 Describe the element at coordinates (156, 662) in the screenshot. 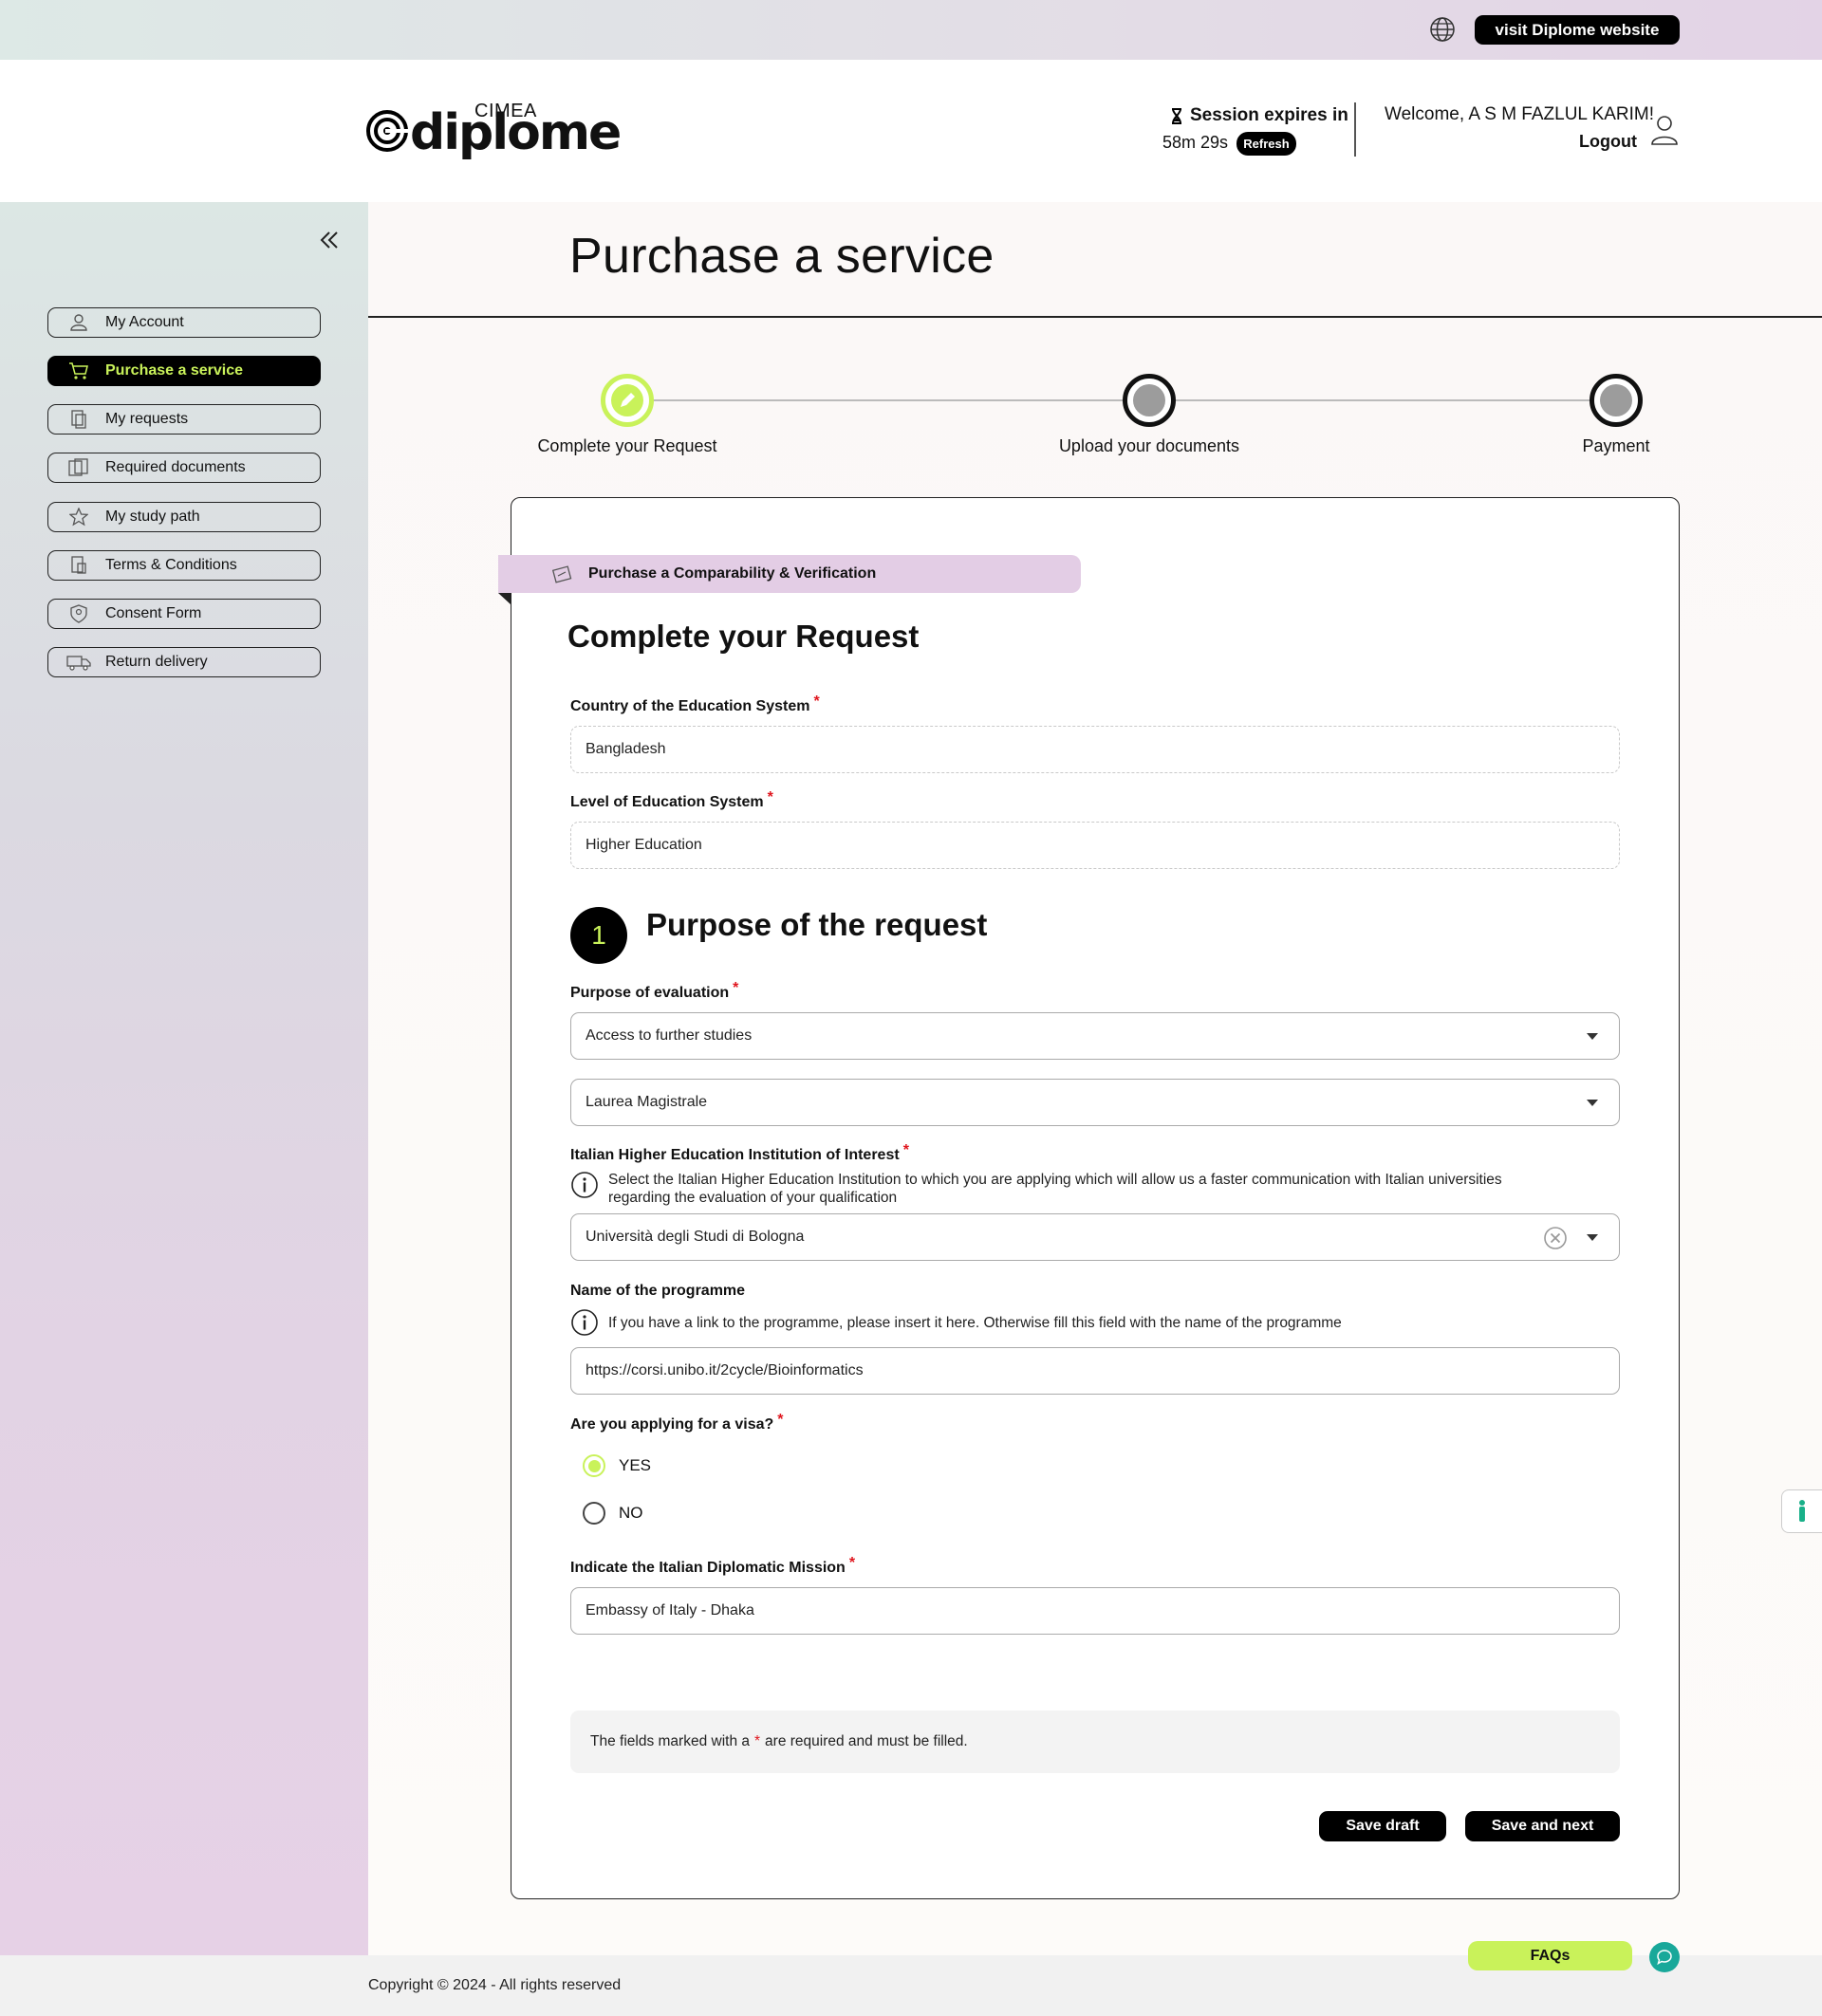

I see `sidebar-item-label: Return delivery` at that location.